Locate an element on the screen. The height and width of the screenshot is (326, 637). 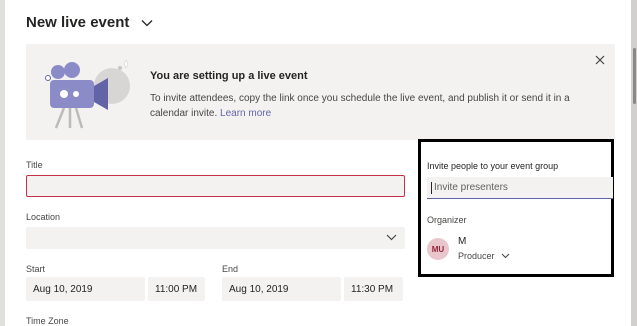
end-time-picker: 11:30 PM is located at coordinates (373, 289).